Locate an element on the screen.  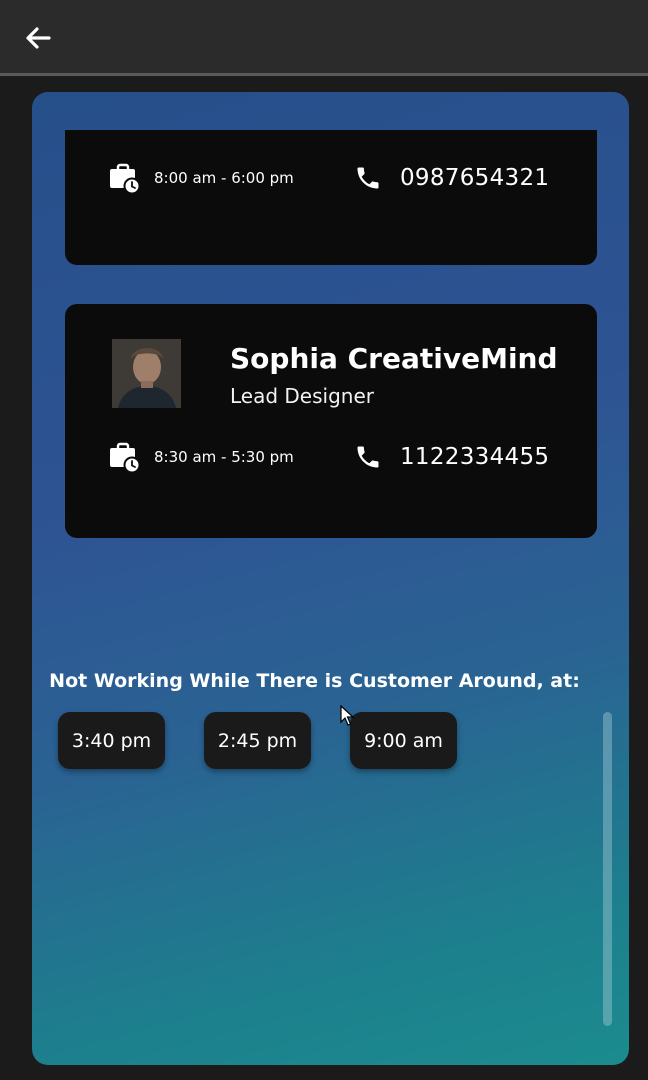
working-hours: 8:00 am - 6:00 pm is located at coordinates (201, 178).